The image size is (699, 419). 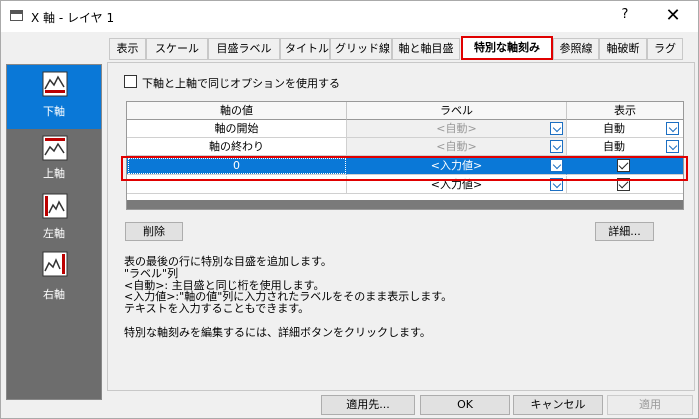 What do you see at coordinates (16, 15) in the screenshot?
I see `window-icon` at bounding box center [16, 15].